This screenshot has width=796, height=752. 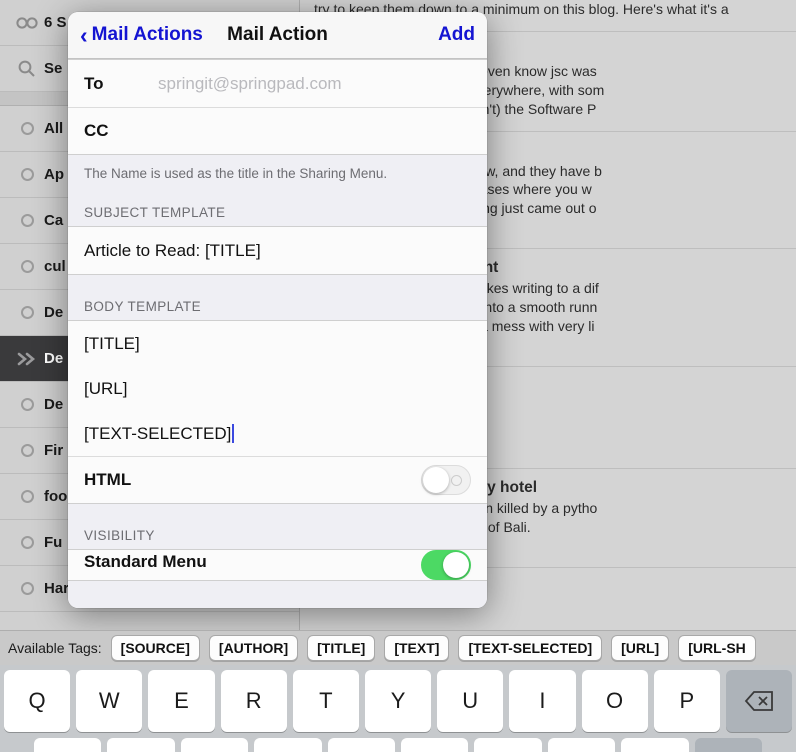 I want to click on key-f, so click(x=288, y=745).